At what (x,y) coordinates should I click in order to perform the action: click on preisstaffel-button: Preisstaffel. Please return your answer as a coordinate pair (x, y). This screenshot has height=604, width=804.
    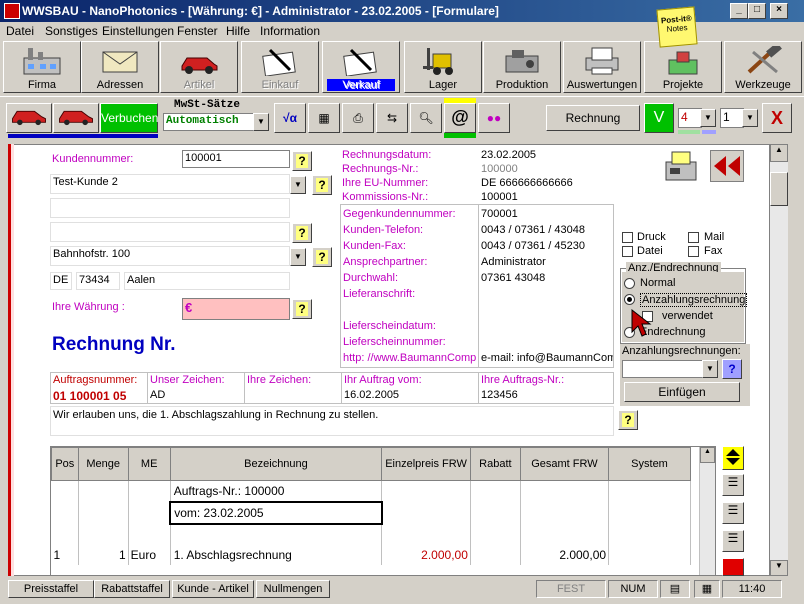
    Looking at the image, I should click on (51, 589).